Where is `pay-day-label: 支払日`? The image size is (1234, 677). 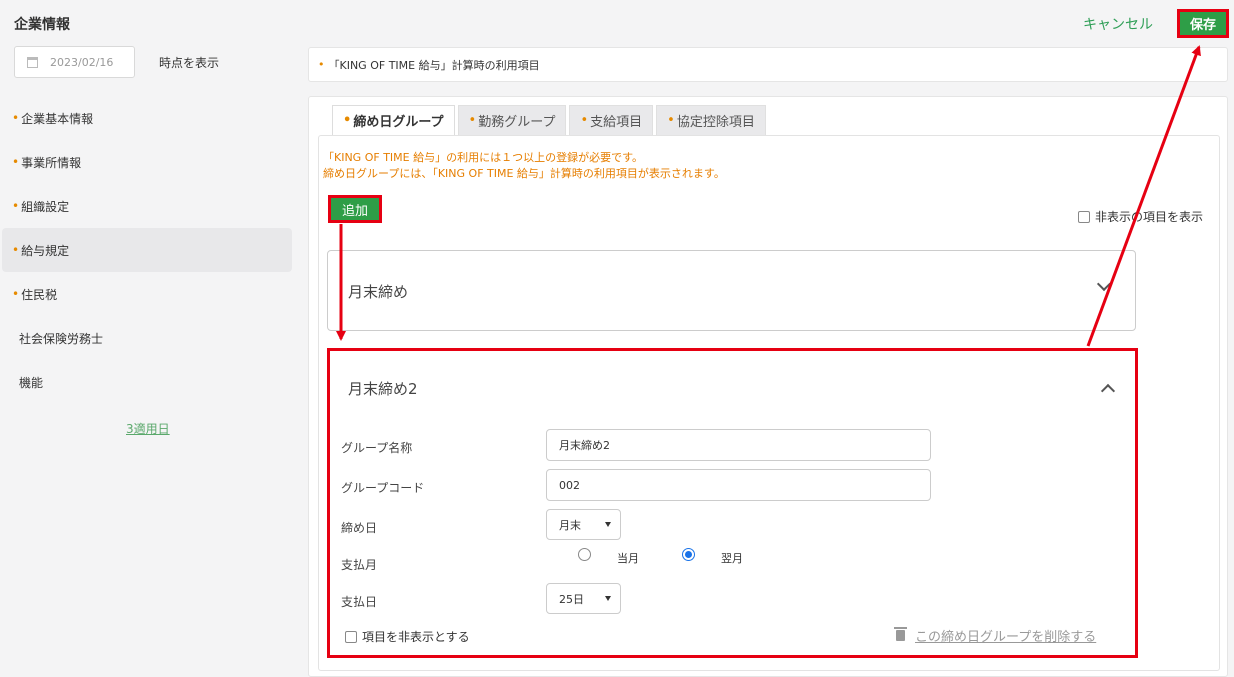
pay-day-label: 支払日 is located at coordinates (359, 602).